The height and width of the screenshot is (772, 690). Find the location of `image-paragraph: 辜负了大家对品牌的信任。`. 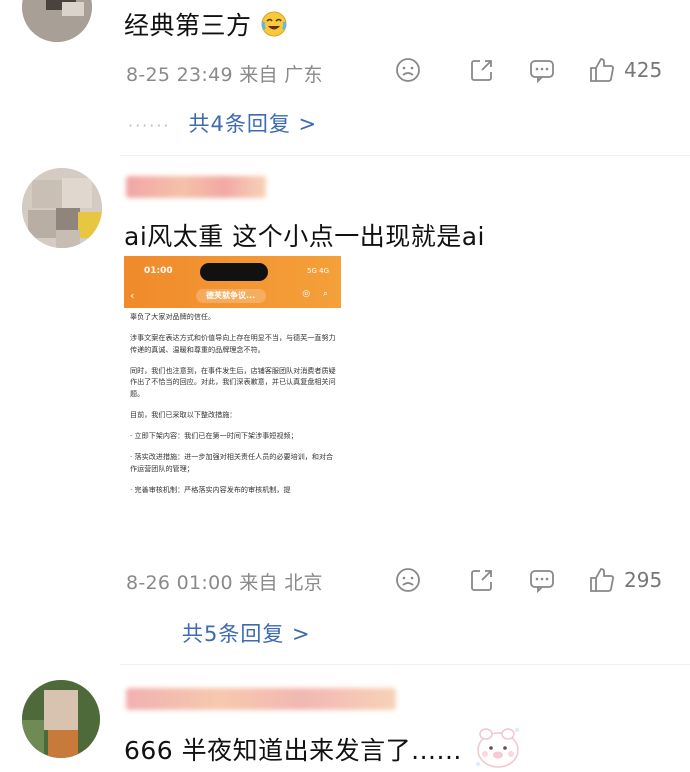

image-paragraph: 辜负了大家对品牌的信任。 is located at coordinates (173, 316).